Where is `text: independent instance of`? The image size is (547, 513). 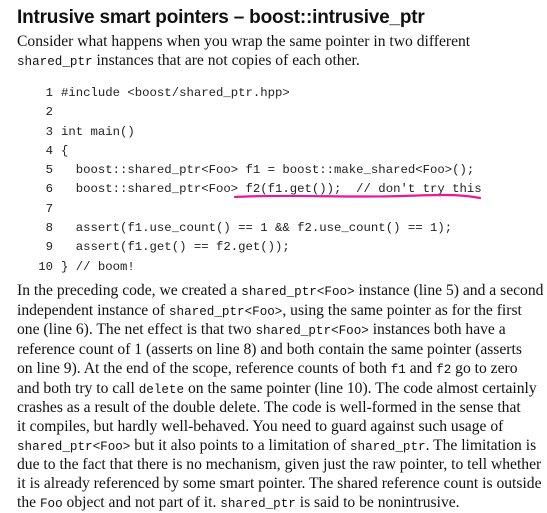 text: independent instance of is located at coordinates (93, 310).